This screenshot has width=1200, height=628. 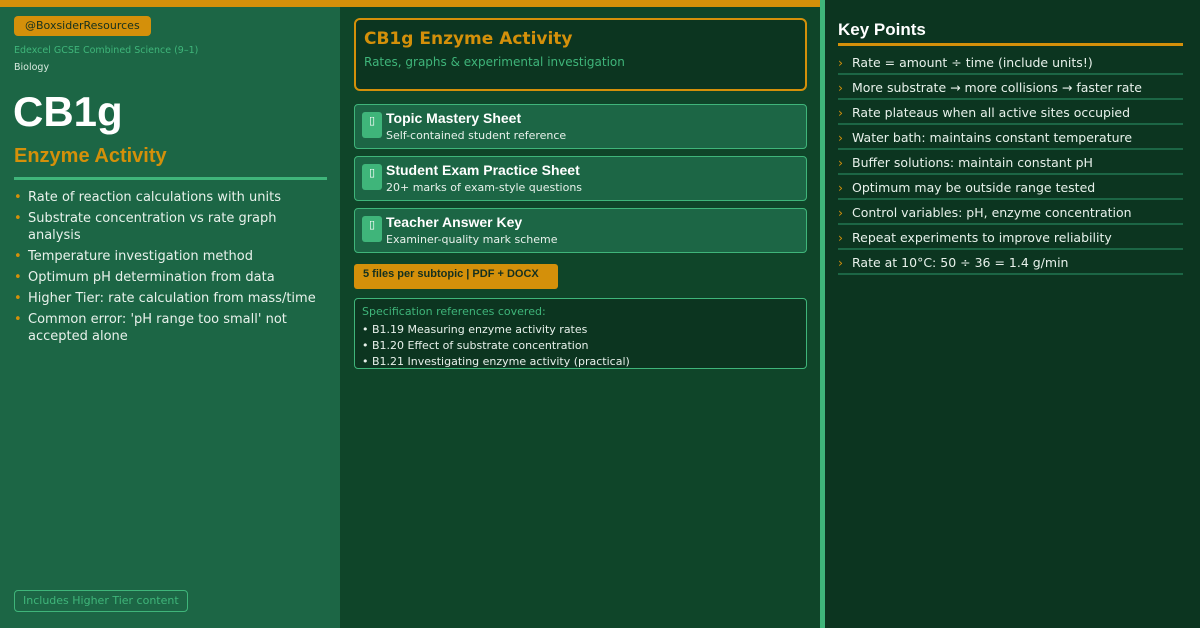 What do you see at coordinates (1010, 64) in the screenshot?
I see `list-item: Rate = amount ÷ time (include units!)` at bounding box center [1010, 64].